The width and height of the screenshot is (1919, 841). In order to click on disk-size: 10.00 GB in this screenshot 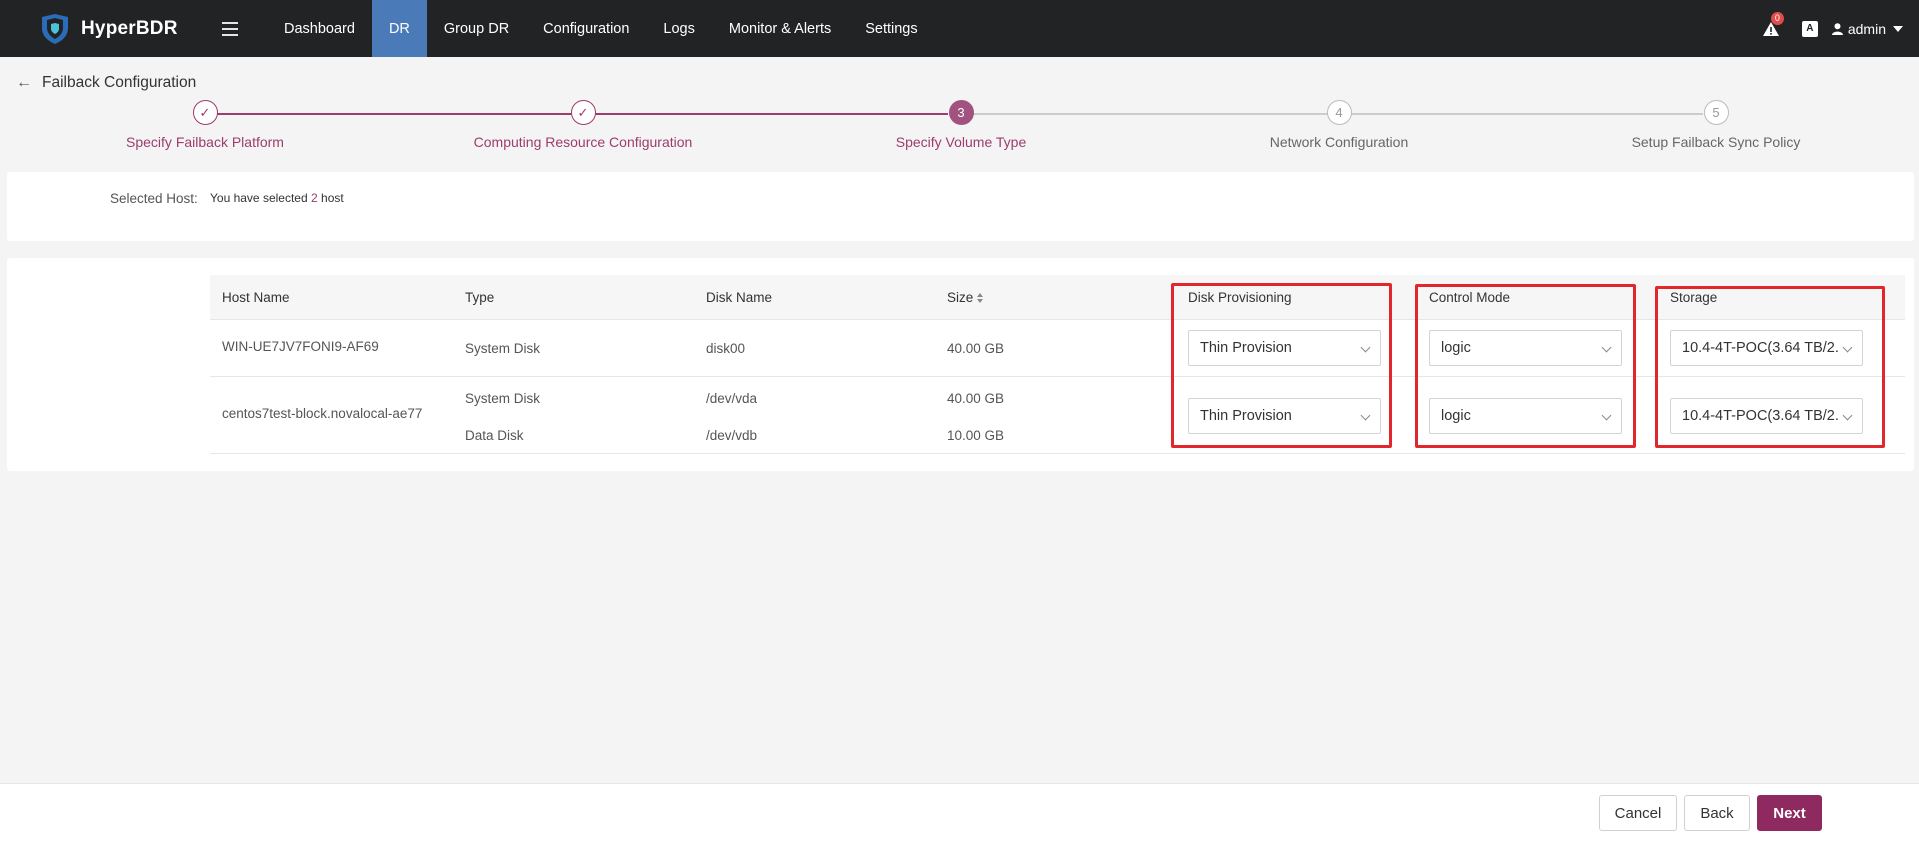, I will do `click(976, 435)`.